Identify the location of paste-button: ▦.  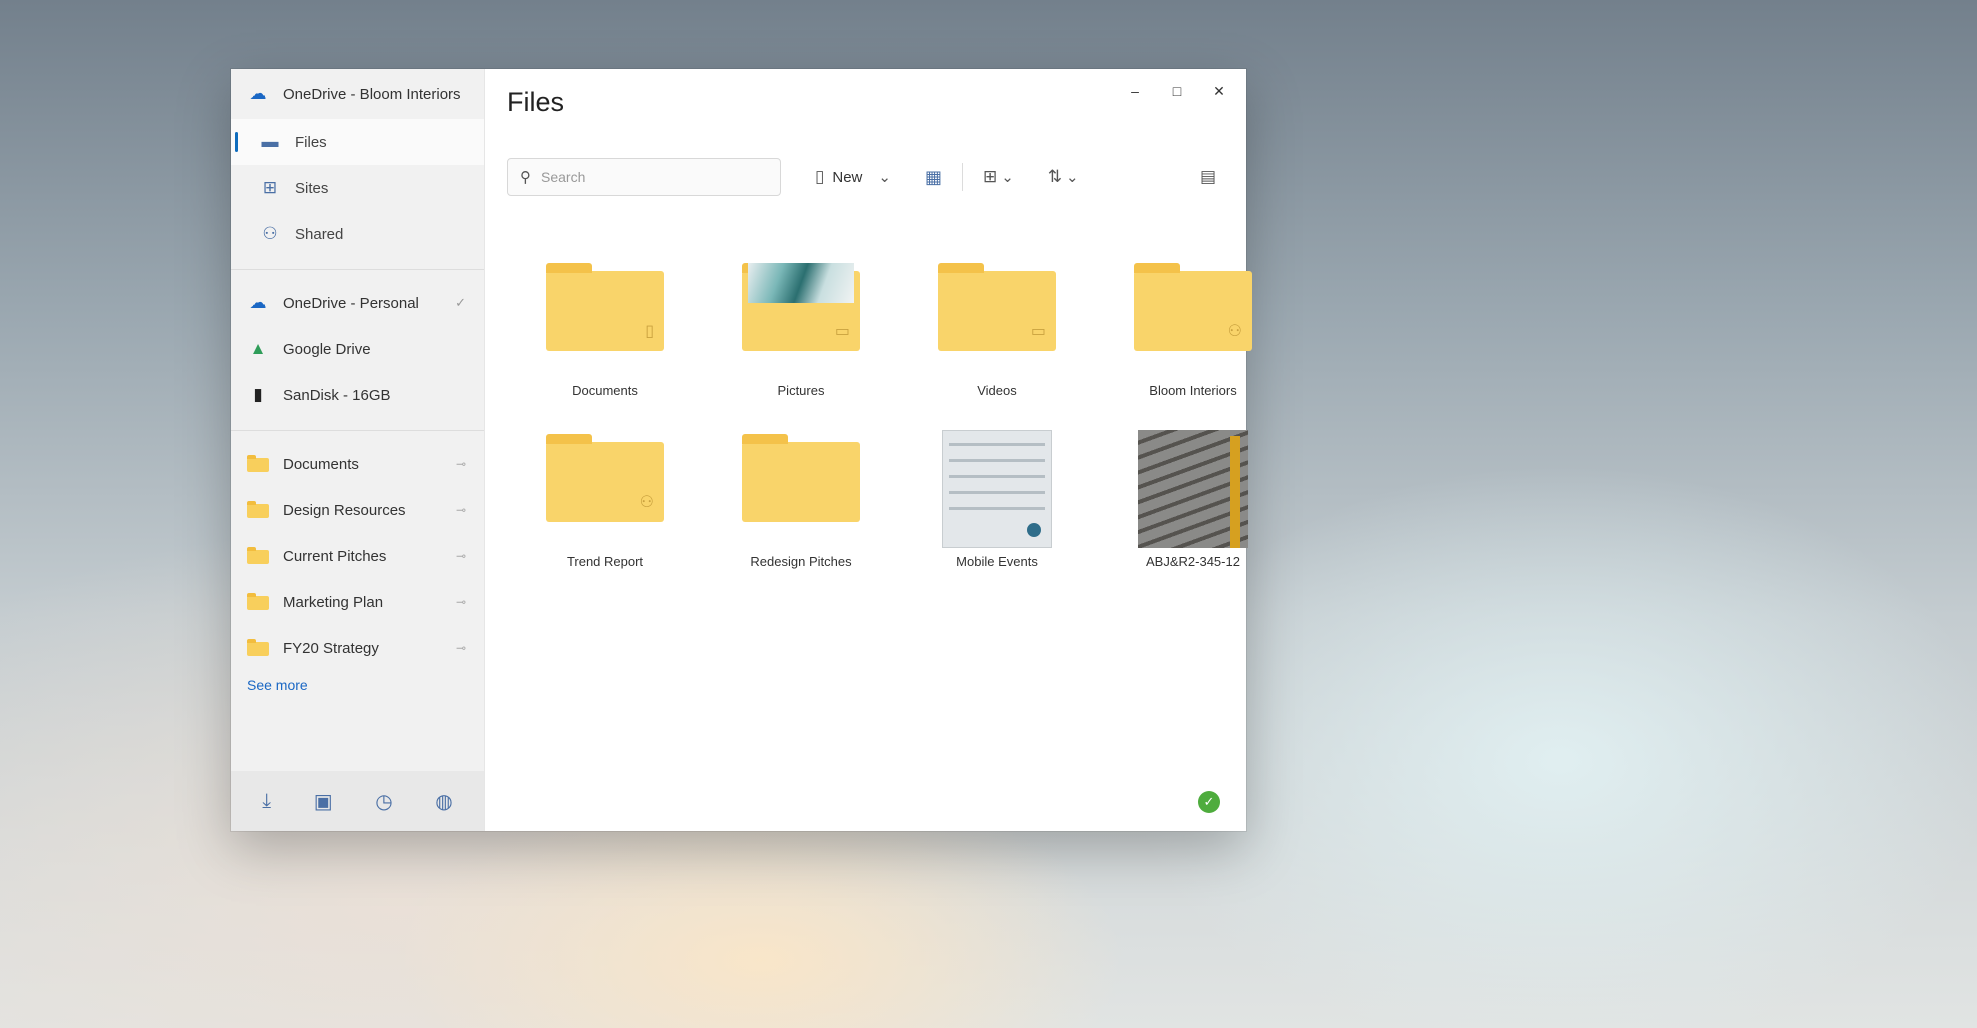
(933, 177).